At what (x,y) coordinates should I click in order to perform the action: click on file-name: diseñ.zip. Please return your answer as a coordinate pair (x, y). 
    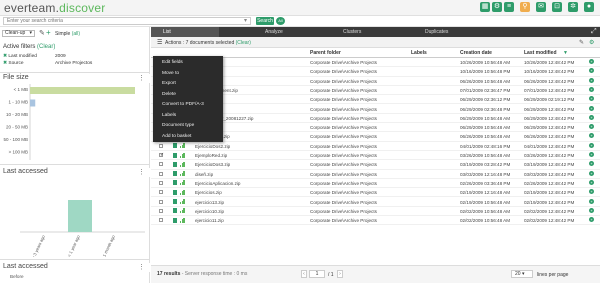
    Looking at the image, I should click on (250, 174).